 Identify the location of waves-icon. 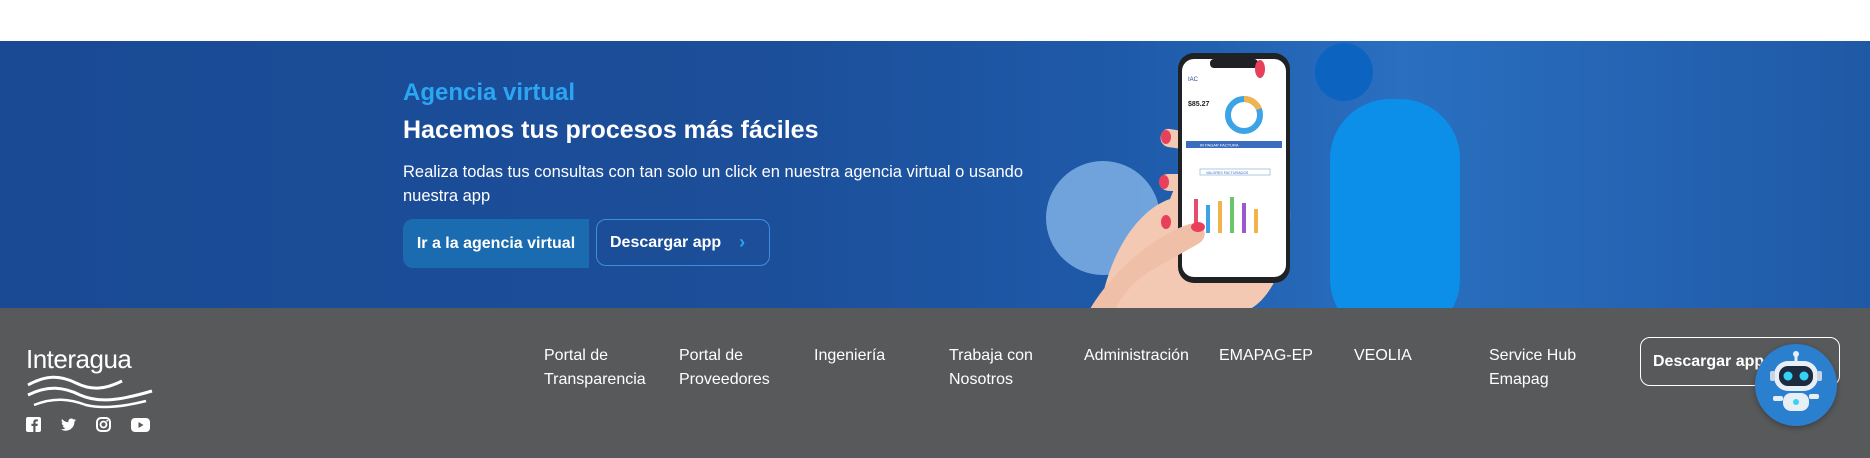
(90, 392).